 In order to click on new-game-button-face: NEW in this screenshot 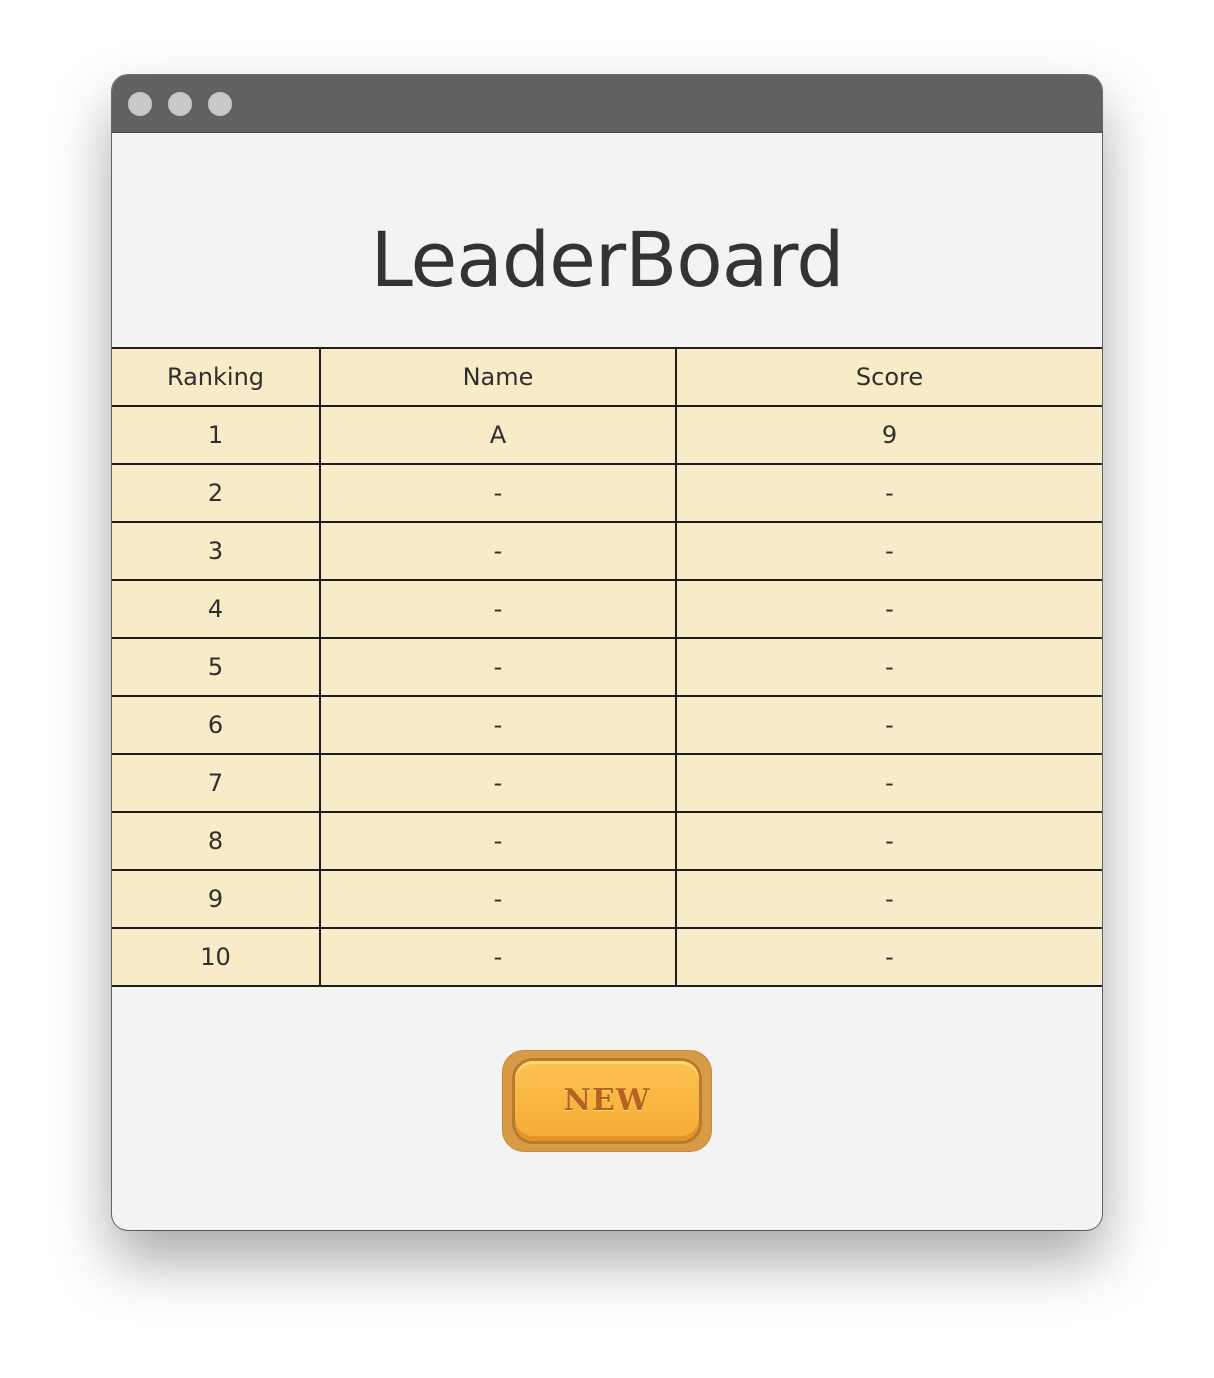, I will do `click(607, 1101)`.